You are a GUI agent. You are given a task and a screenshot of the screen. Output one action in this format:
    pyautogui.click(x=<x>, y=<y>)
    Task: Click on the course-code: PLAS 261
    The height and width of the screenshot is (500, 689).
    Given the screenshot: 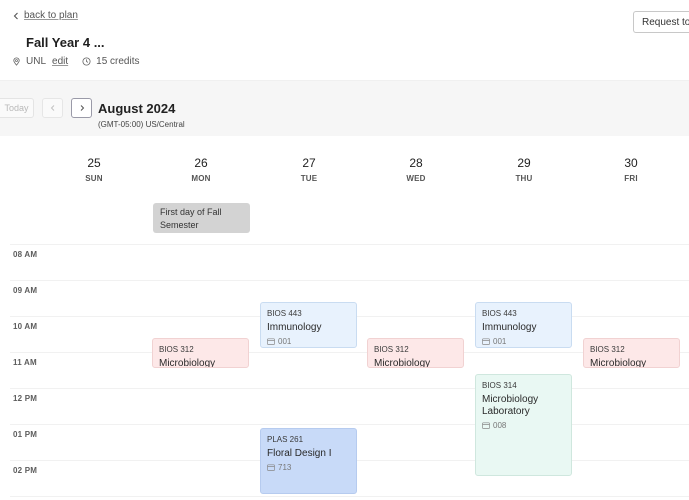 What is the action you would take?
    pyautogui.click(x=285, y=439)
    